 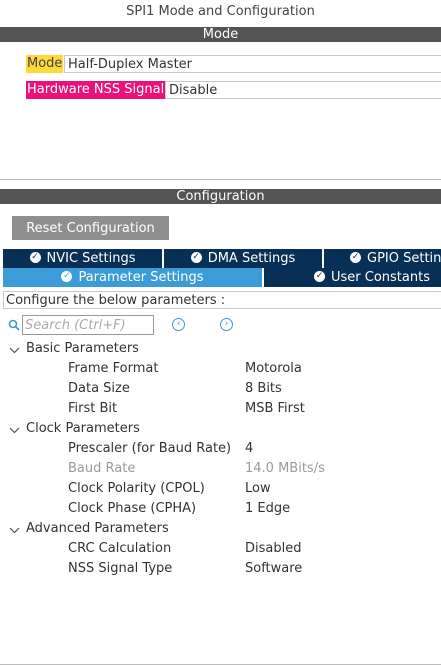 What do you see at coordinates (83, 429) in the screenshot?
I see `group-clock-parameters: Clock Parameters` at bounding box center [83, 429].